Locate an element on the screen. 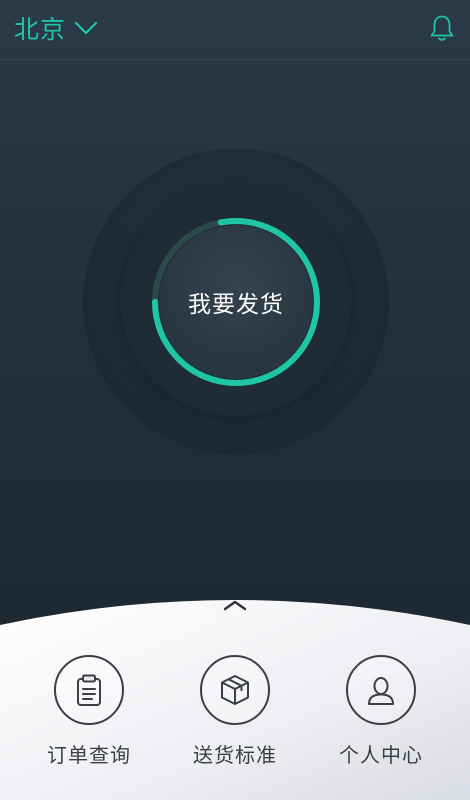 Image resolution: width=470 pixels, height=800 pixels. delivery-standard-icon-circle is located at coordinates (235, 690).